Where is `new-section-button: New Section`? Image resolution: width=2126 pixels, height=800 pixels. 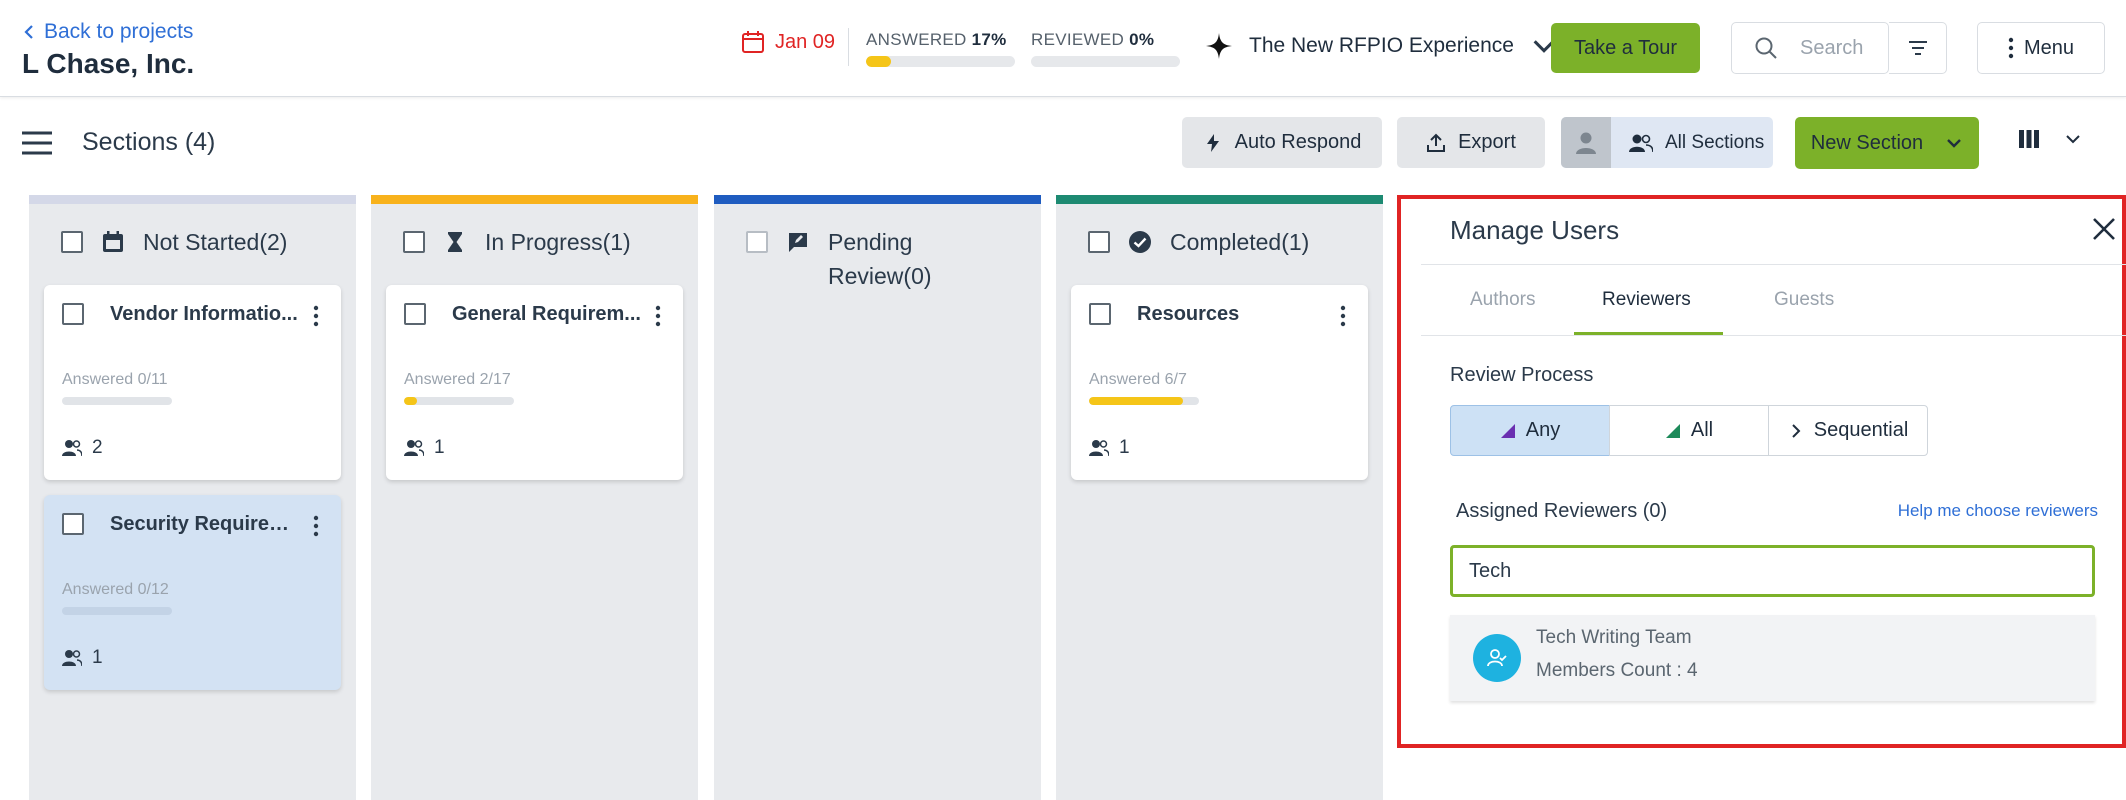 new-section-button: New Section is located at coordinates (1887, 143).